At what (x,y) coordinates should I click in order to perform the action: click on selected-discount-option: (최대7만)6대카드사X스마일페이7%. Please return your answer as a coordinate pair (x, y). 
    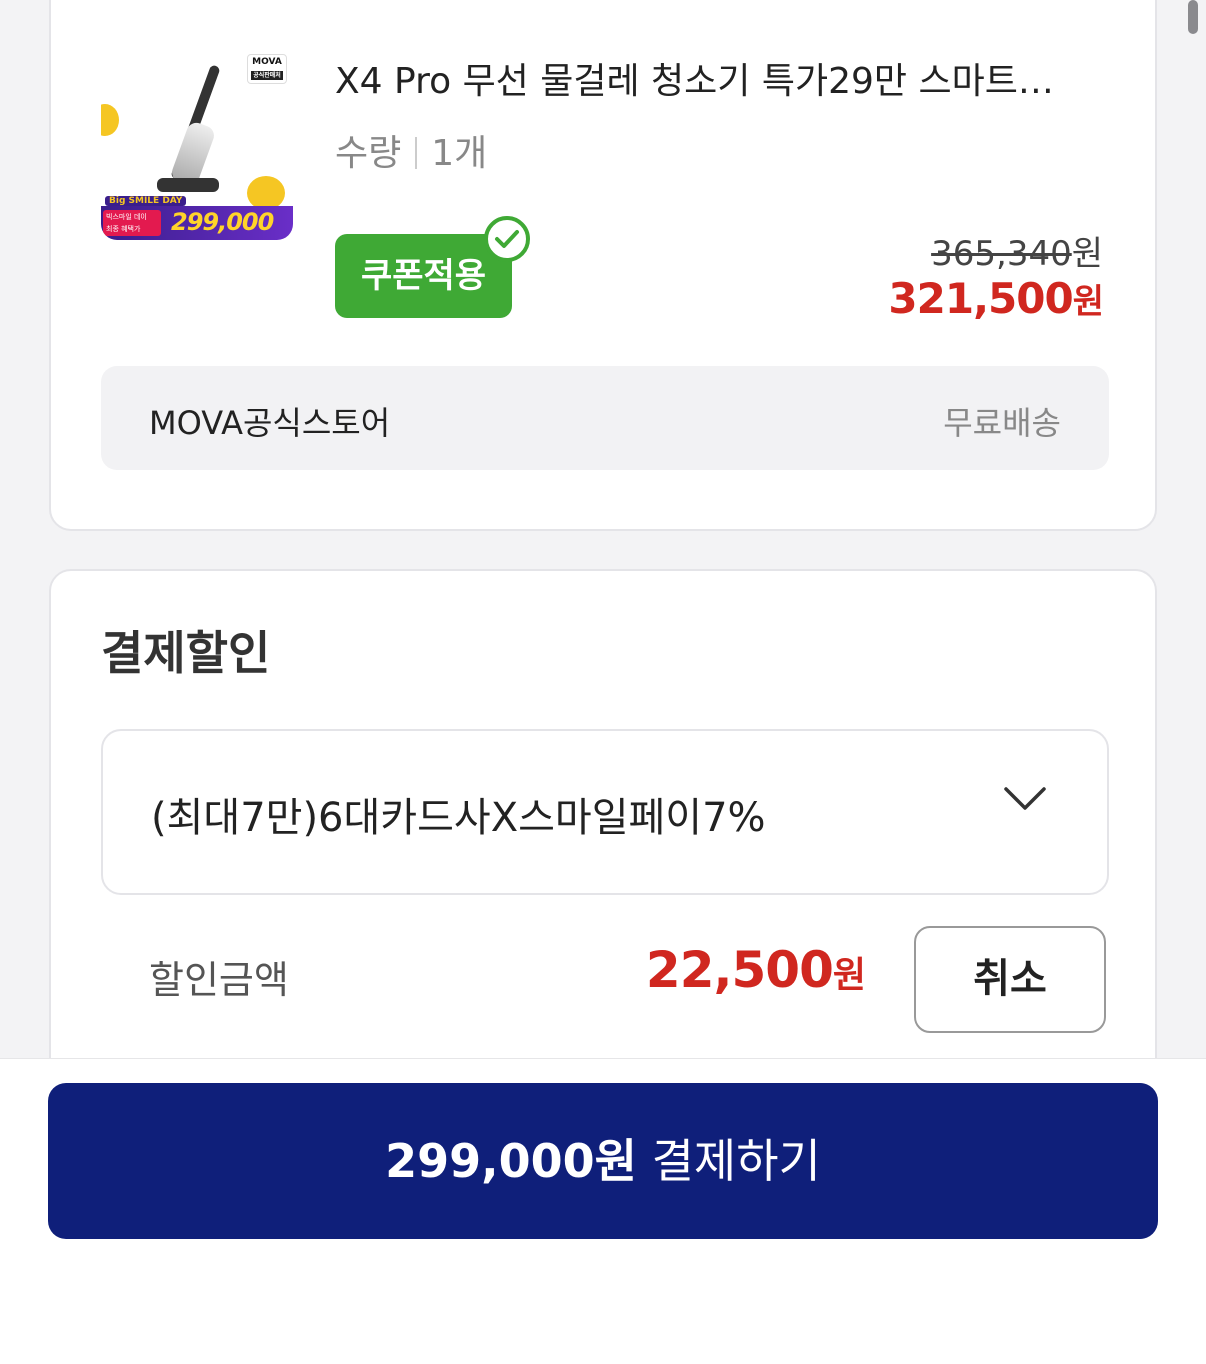
    Looking at the image, I should click on (458, 818).